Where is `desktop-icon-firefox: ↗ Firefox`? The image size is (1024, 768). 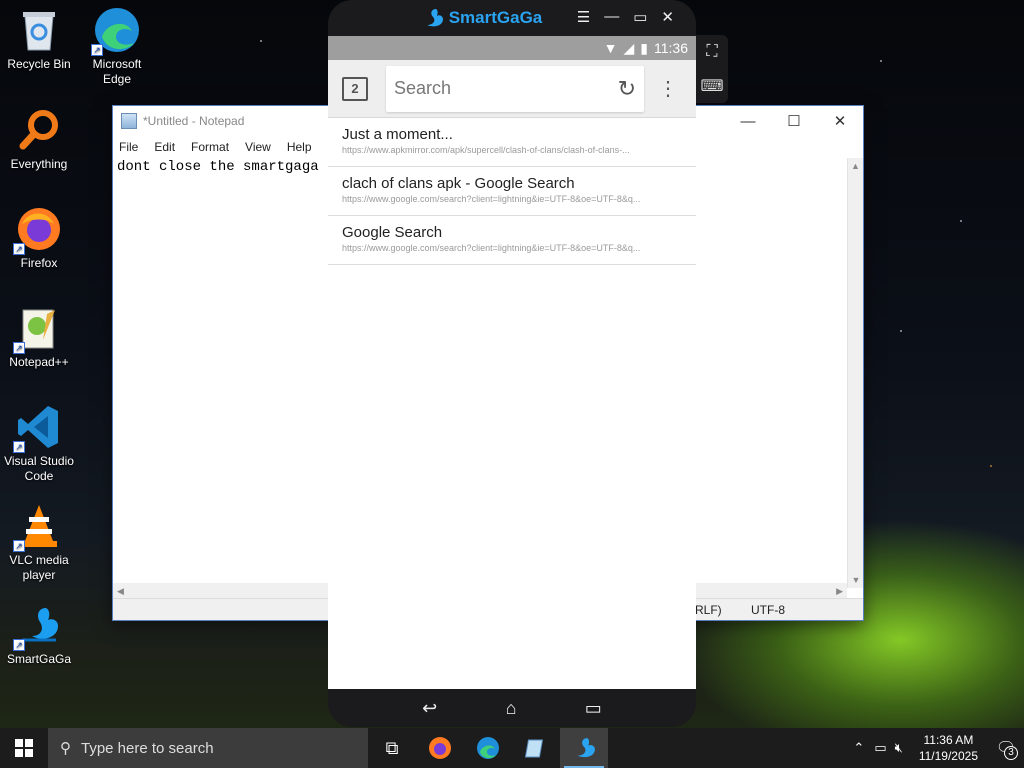
desktop-icon-firefox: ↗ Firefox is located at coordinates (39, 238).